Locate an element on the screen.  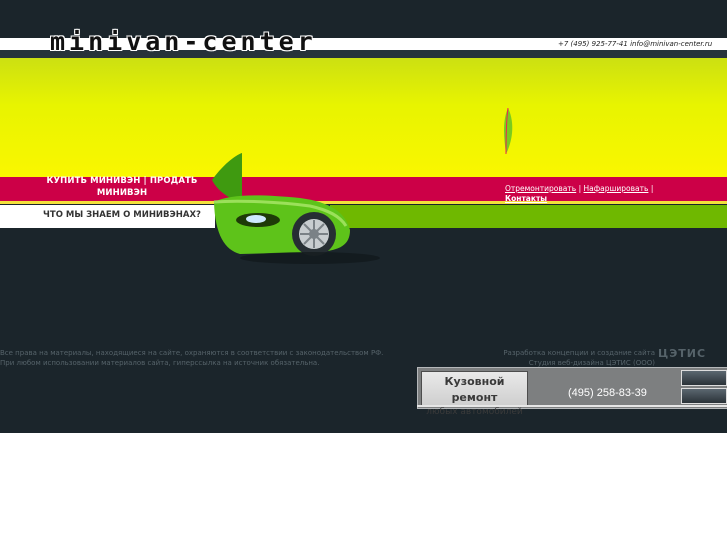
developer-line-1: Разработка концепции и создание сайта is located at coordinates (579, 353).